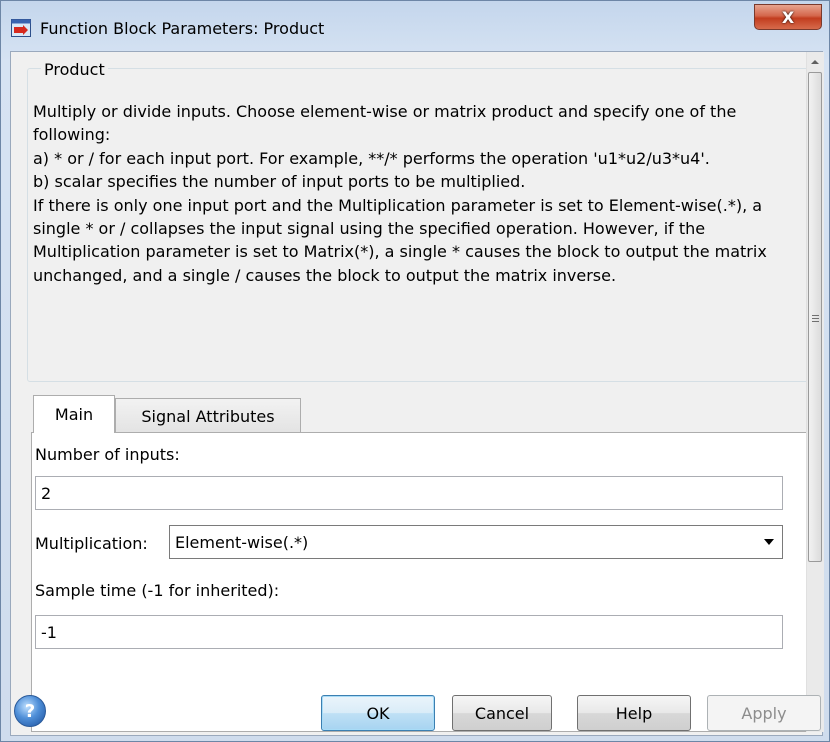 This screenshot has width=830, height=742. I want to click on tab-signal-attributes-label: Signal Attributes, so click(208, 416).